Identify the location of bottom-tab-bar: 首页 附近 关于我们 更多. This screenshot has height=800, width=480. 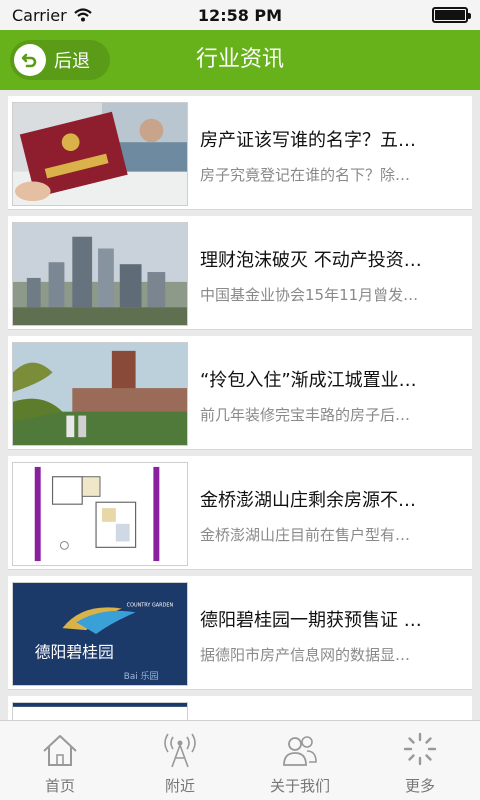
(240, 760).